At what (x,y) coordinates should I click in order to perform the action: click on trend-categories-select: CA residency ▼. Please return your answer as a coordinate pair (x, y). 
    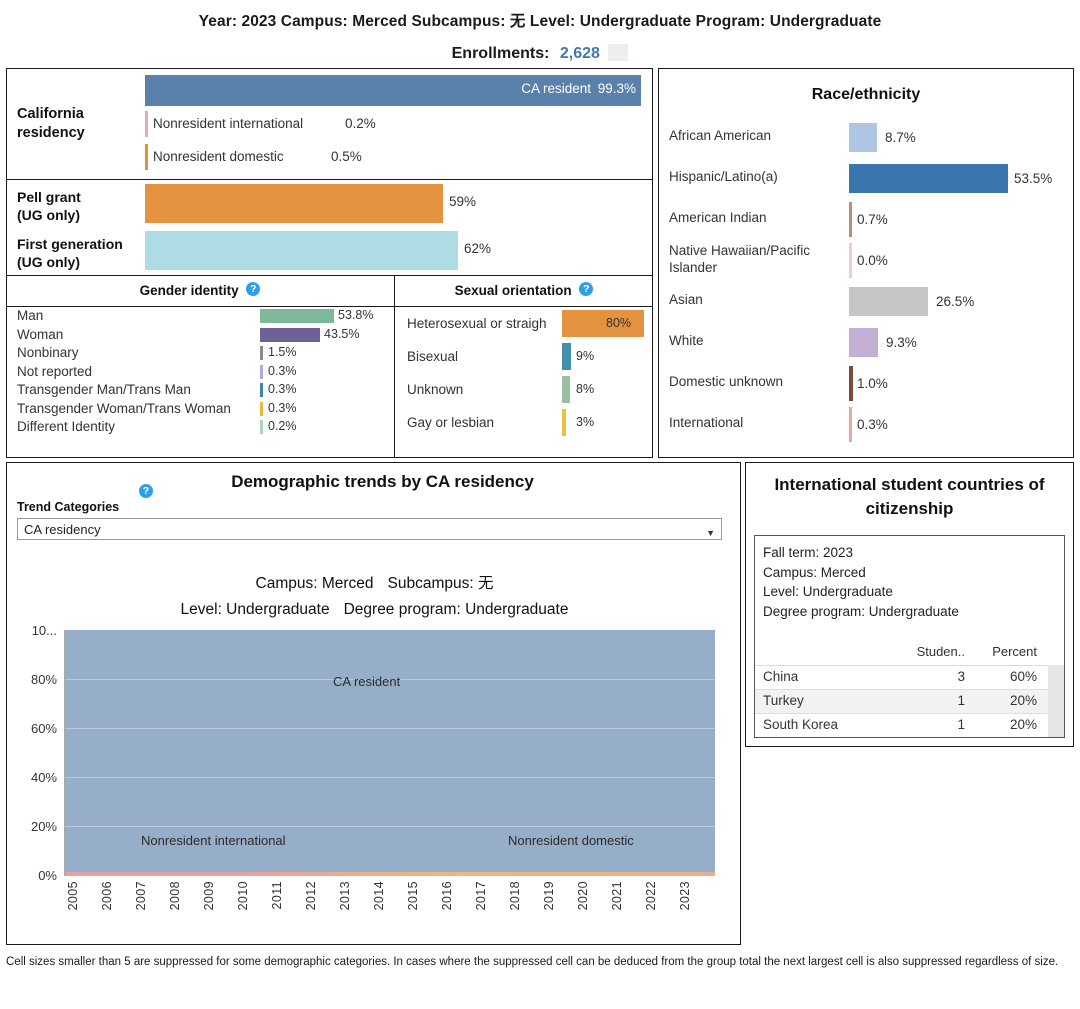
    Looking at the image, I should click on (369, 529).